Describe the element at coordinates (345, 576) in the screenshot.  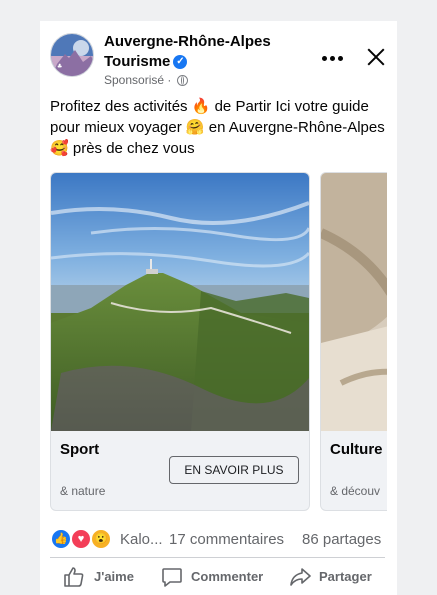
I see `share-label: Partager` at that location.